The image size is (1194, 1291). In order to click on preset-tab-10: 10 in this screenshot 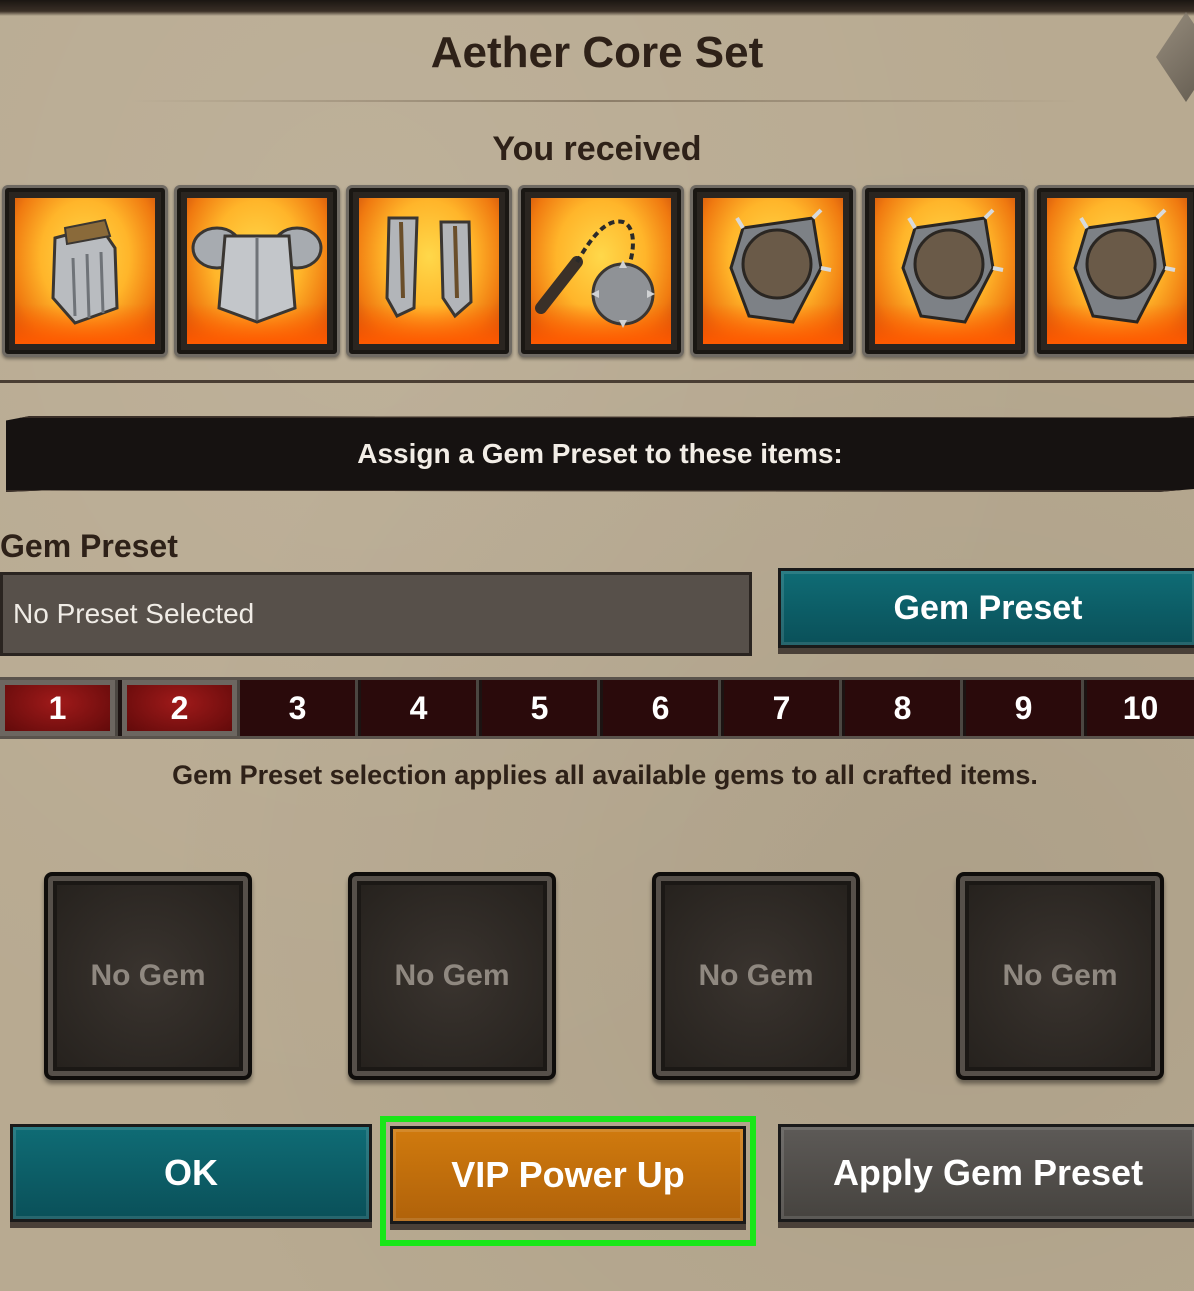, I will do `click(1140, 708)`.